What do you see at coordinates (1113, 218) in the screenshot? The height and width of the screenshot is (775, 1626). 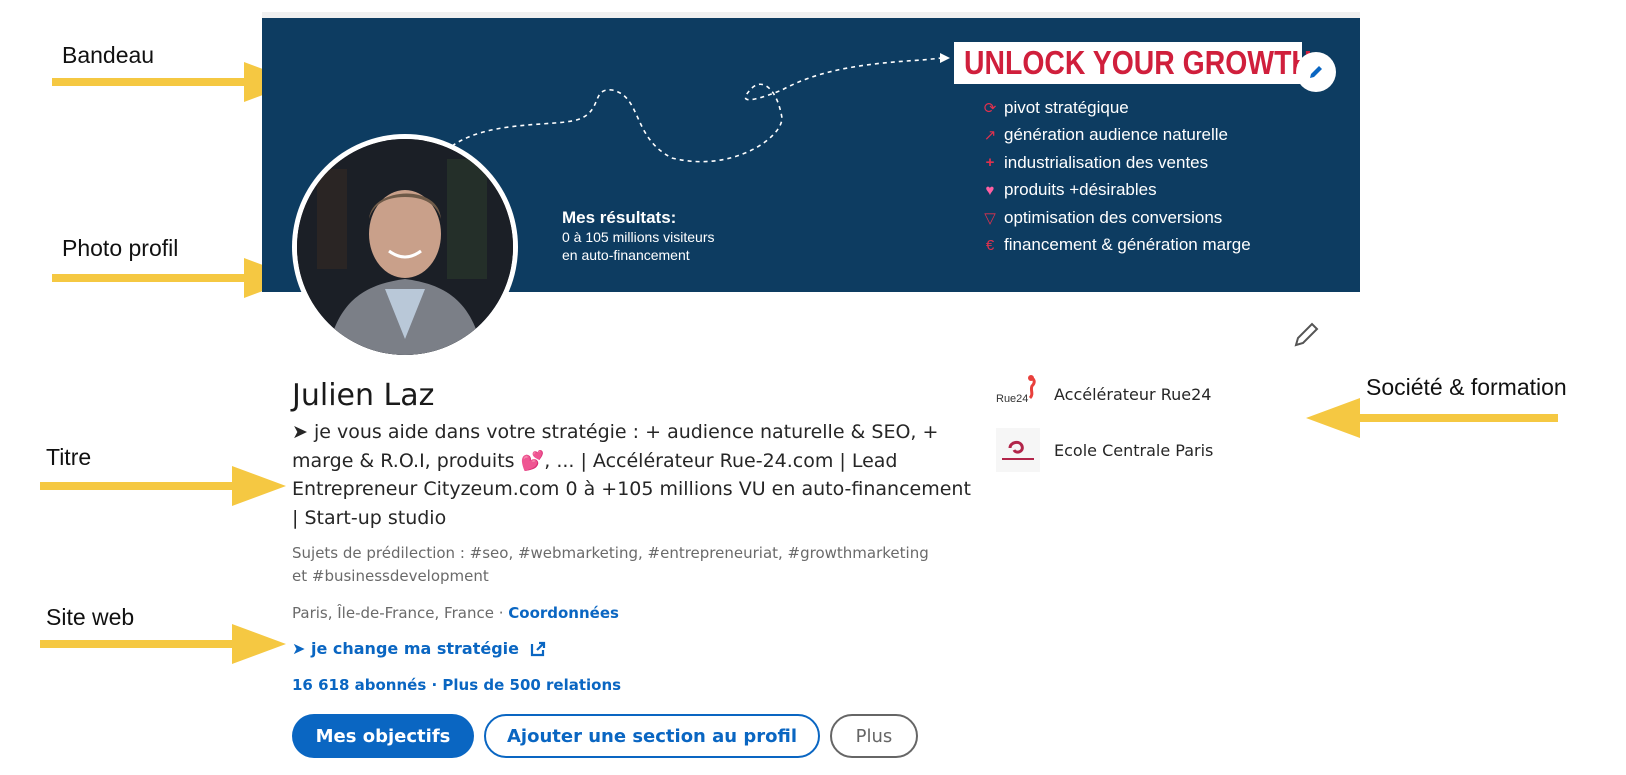 I see `banner-bullet: ▽ optimisation des conversions` at bounding box center [1113, 218].